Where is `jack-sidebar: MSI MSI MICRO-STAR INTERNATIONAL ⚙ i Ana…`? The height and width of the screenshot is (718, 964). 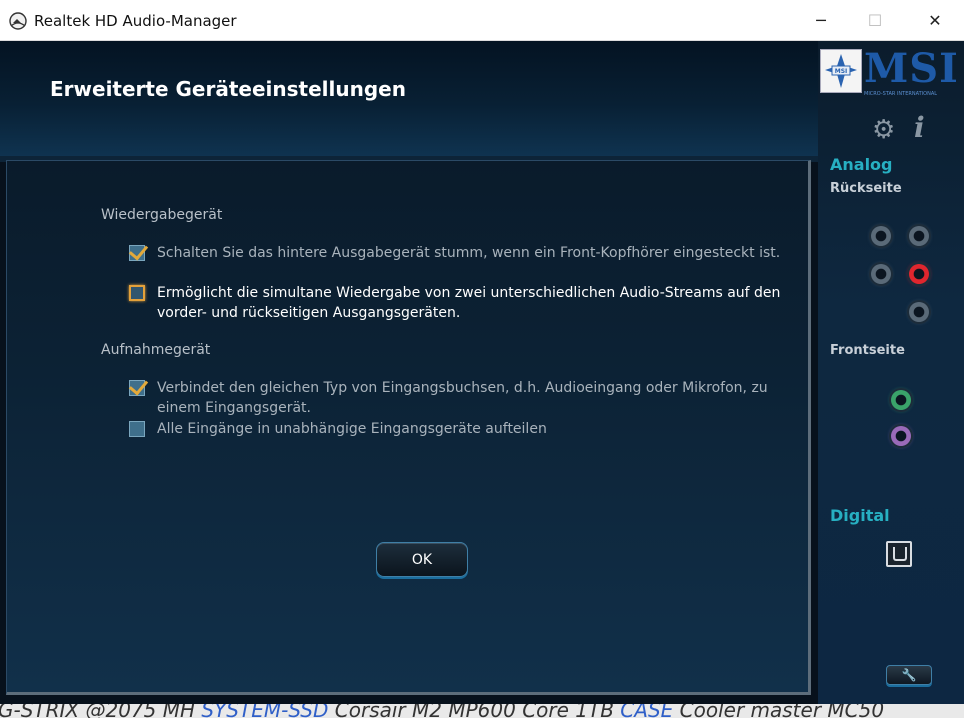
jack-sidebar: MSI MSI MICRO-STAR INTERNATIONAL ⚙ i Ana… is located at coordinates (891, 372).